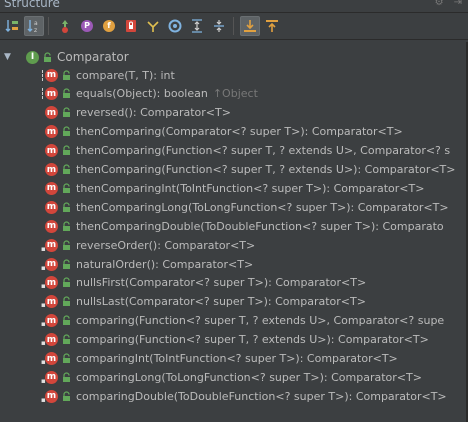  I want to click on sort-by-visibility-button, so click(12, 26).